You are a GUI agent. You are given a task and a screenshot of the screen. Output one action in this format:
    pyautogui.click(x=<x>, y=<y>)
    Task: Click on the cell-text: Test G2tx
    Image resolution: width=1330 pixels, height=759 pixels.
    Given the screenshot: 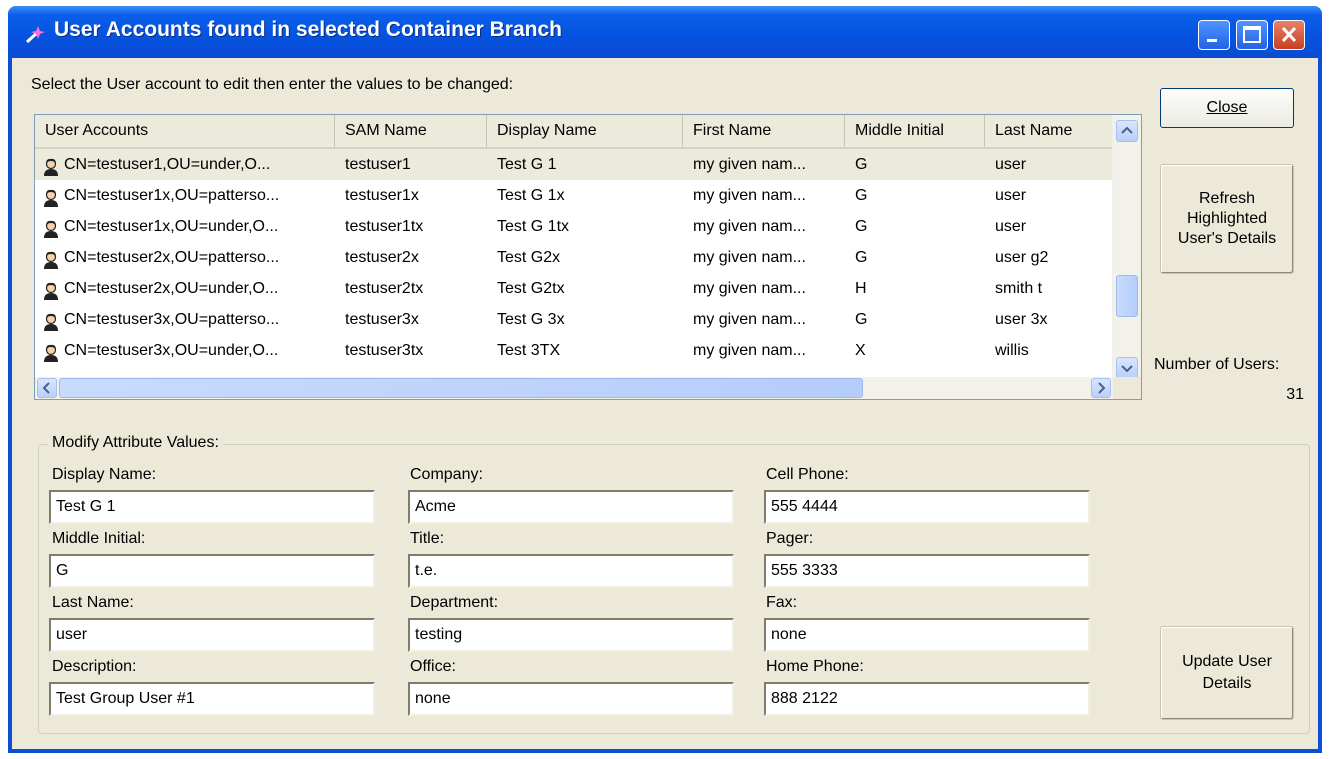 What is the action you would take?
    pyautogui.click(x=531, y=288)
    